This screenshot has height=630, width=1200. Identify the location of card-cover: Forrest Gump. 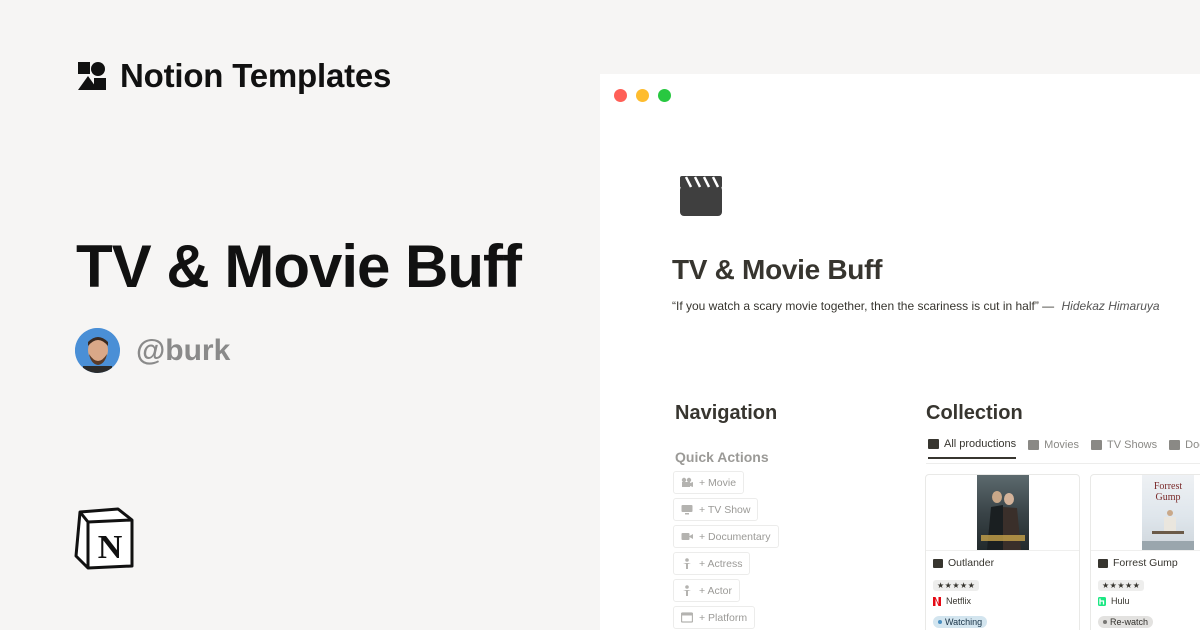
(1145, 513).